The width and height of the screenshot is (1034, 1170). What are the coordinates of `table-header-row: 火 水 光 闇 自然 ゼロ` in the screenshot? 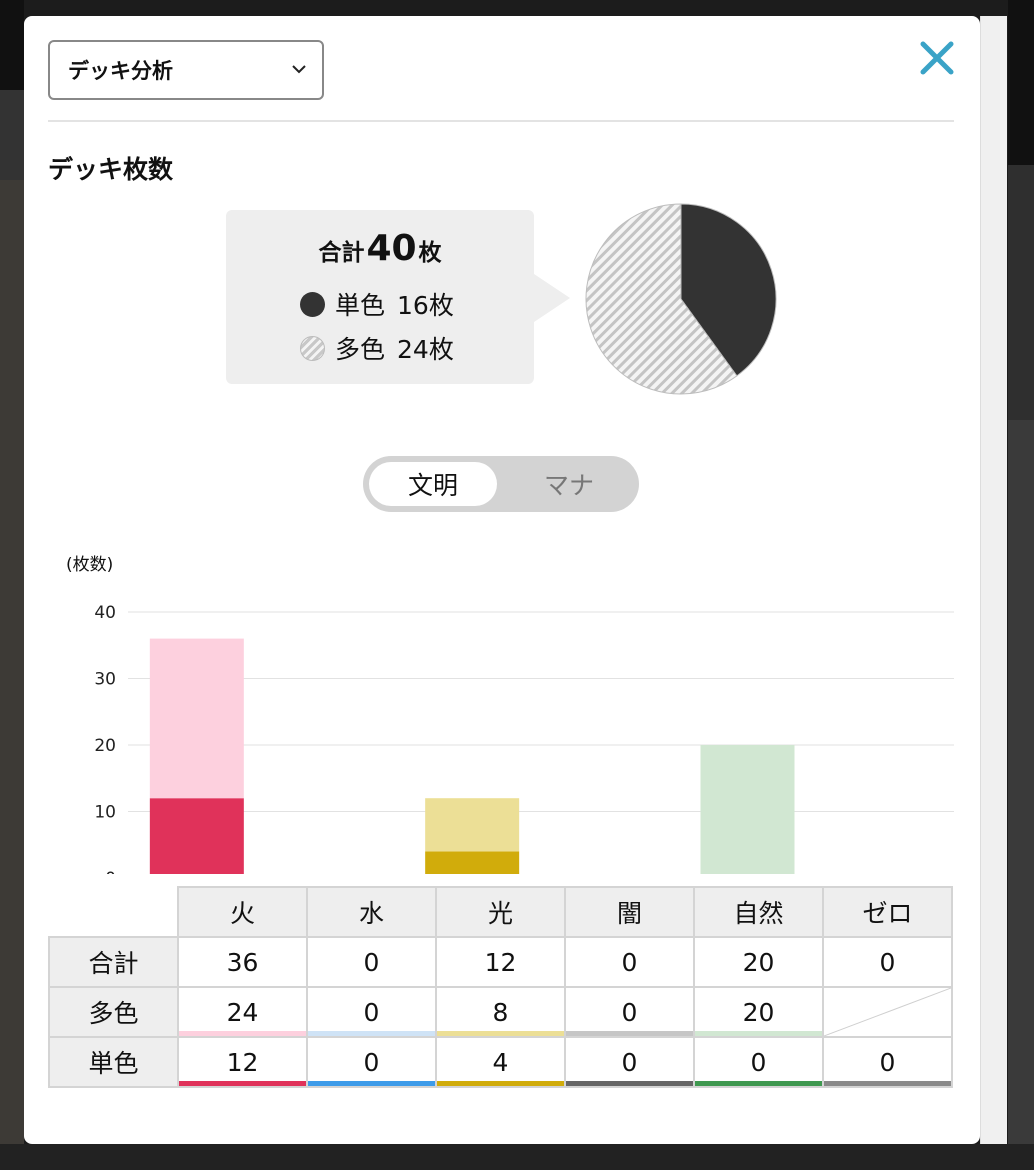 It's located at (501, 912).